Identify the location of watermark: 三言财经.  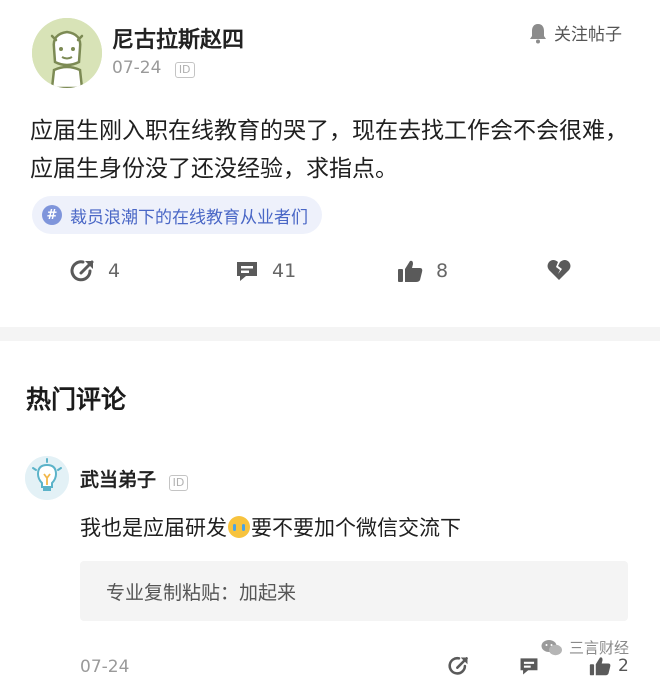
(585, 647).